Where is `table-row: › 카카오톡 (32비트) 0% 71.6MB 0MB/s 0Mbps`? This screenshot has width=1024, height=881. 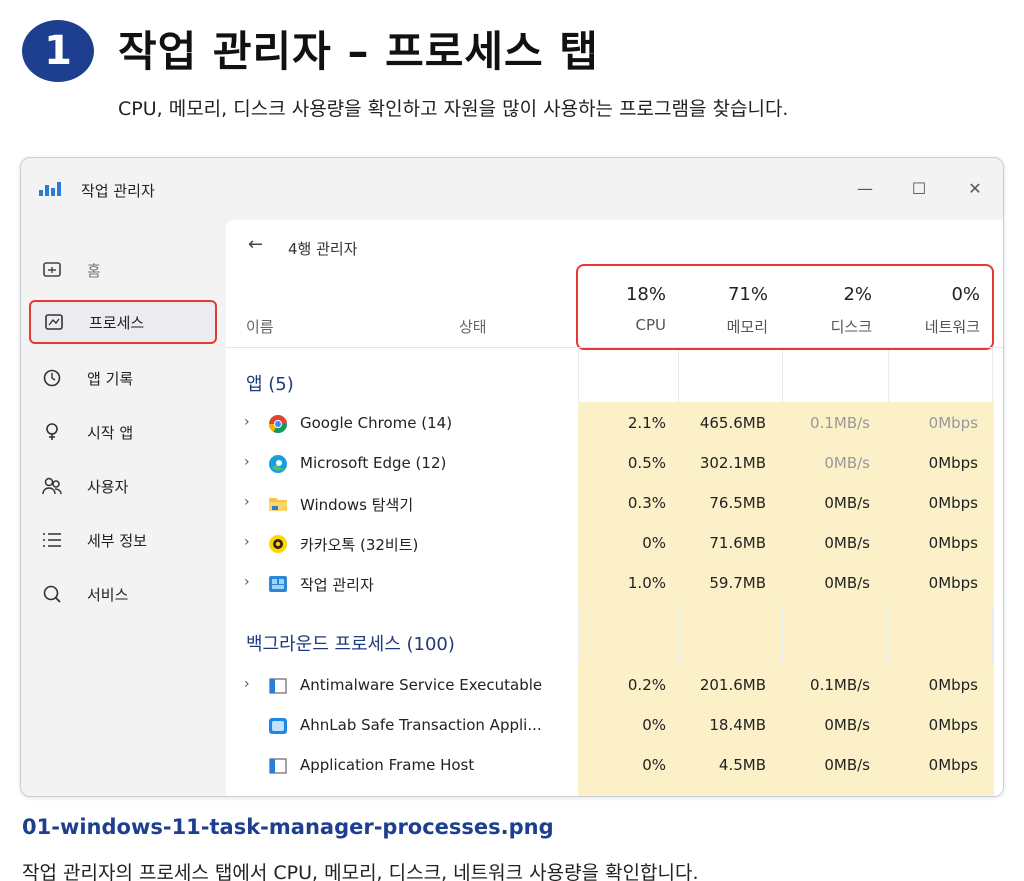
table-row: › 카카오톡 (32비트) 0% 71.6MB 0MB/s 0Mbps is located at coordinates (614, 544).